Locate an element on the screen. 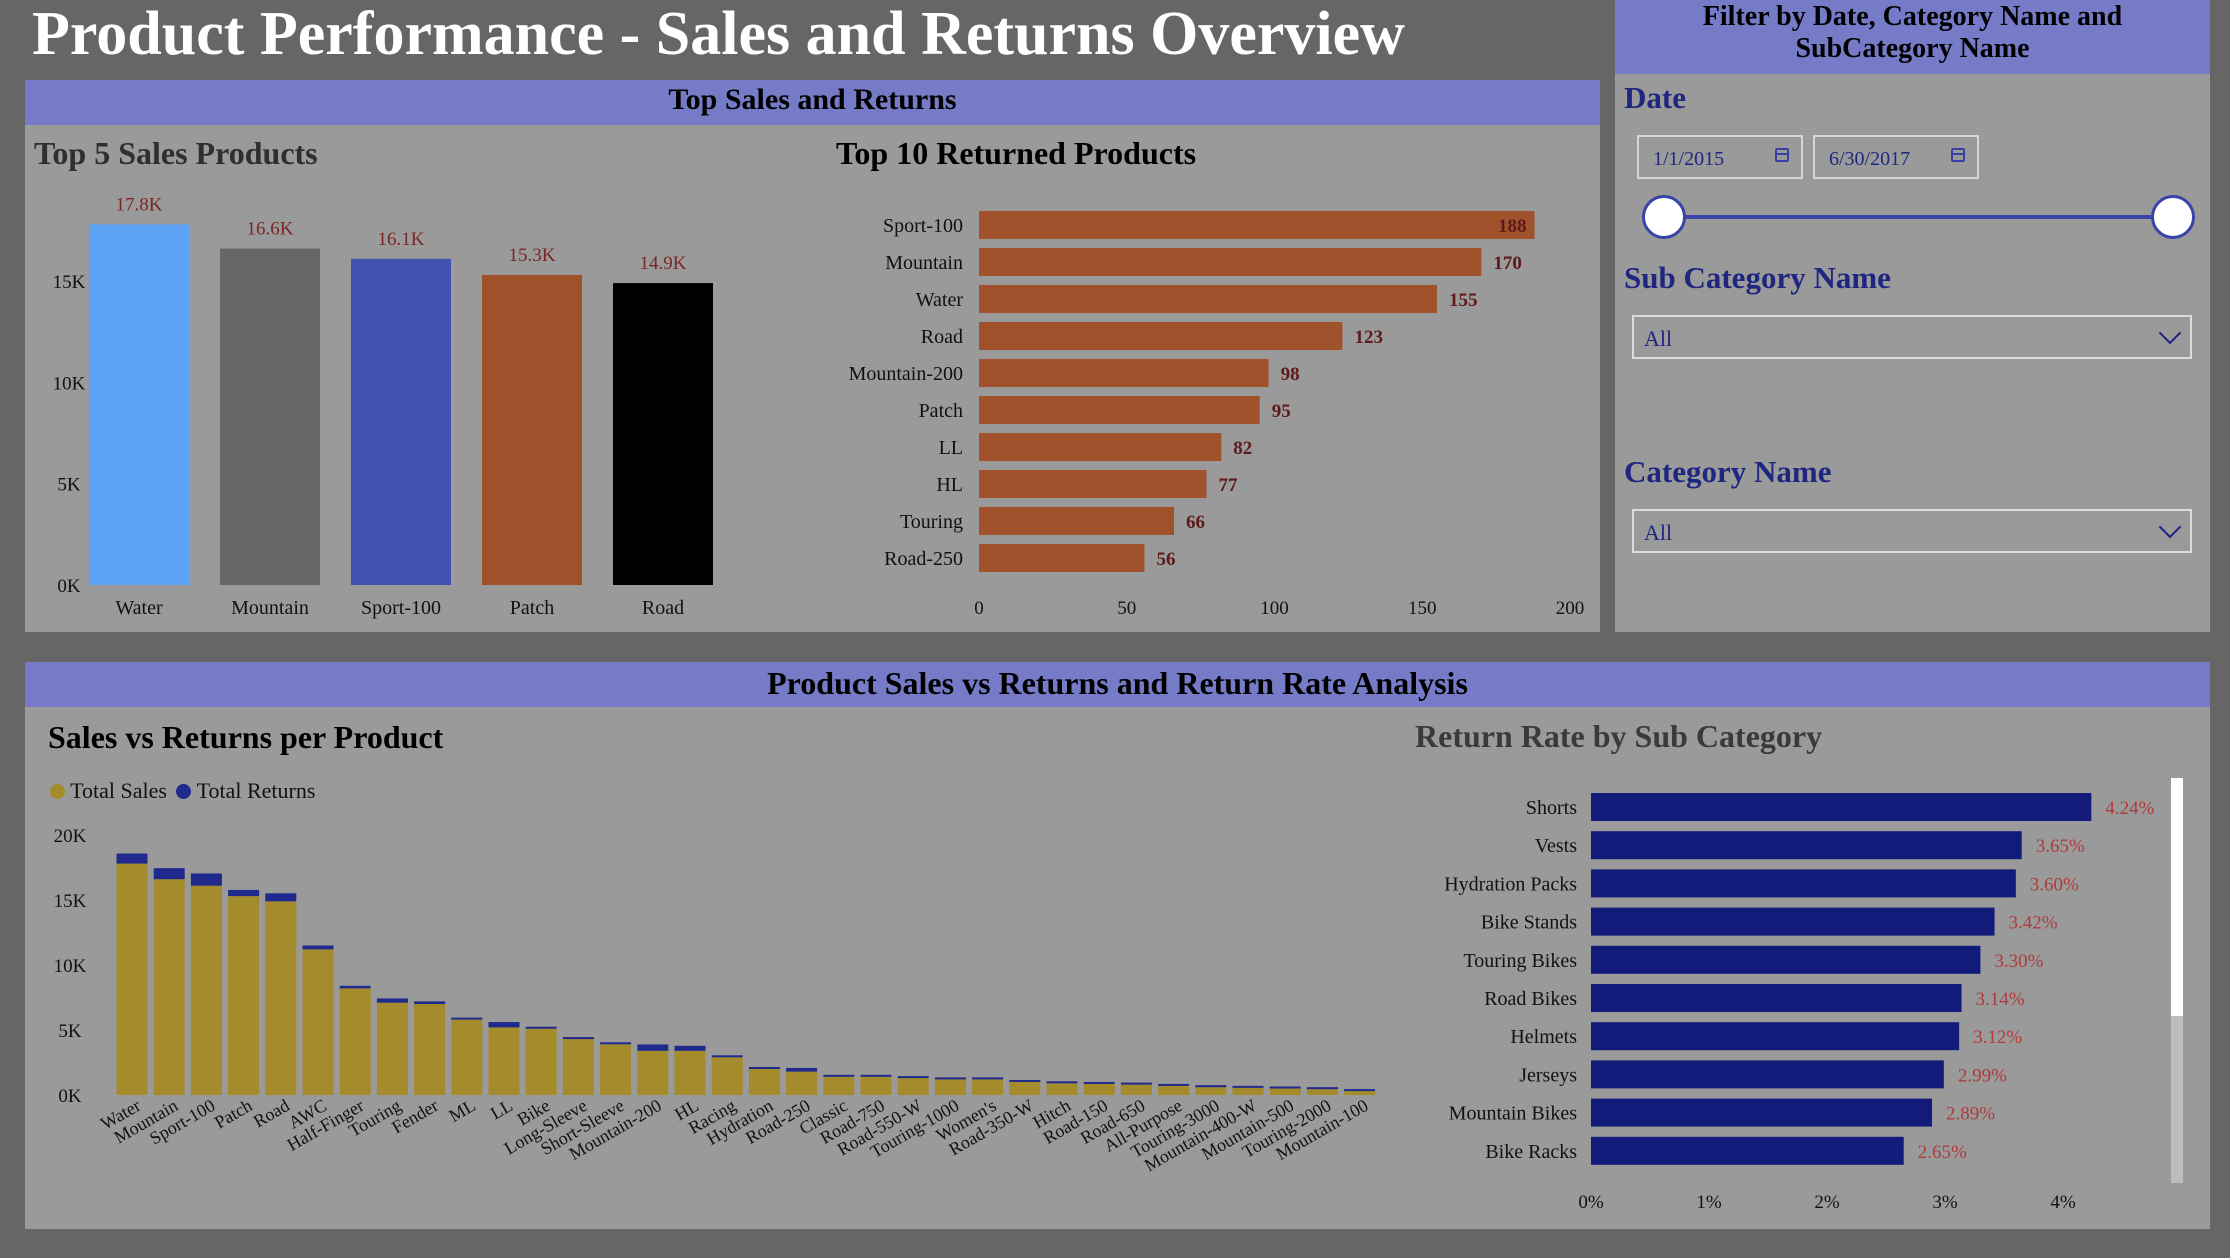 This screenshot has width=2230, height=1258. data-label: 4.24% is located at coordinates (2129, 808).